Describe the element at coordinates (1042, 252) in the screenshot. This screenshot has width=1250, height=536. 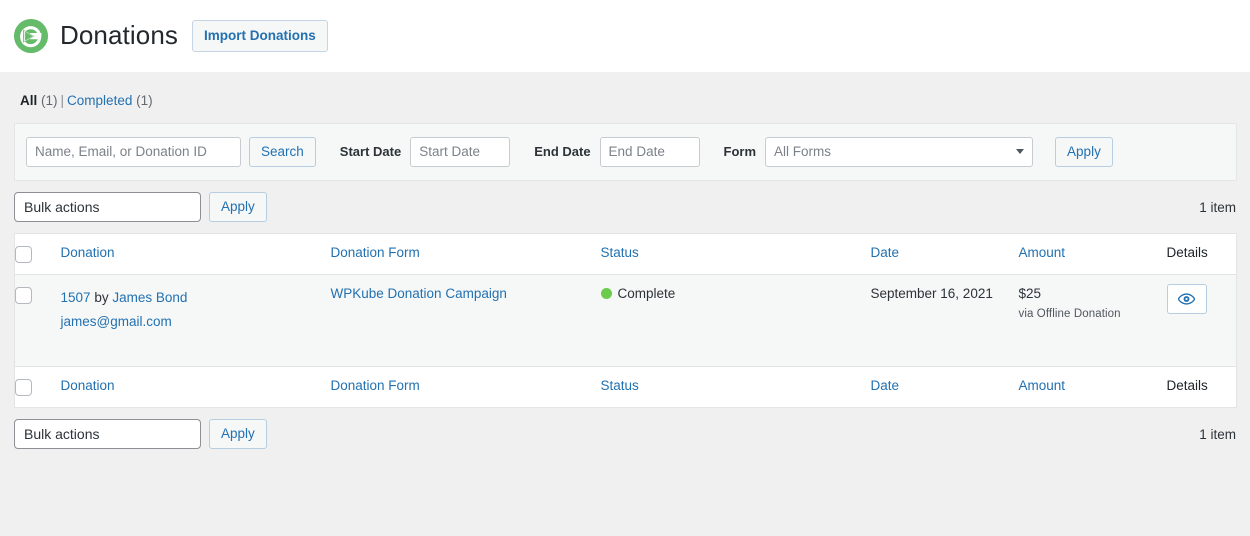
I see `sort-link-amount: Amount` at that location.